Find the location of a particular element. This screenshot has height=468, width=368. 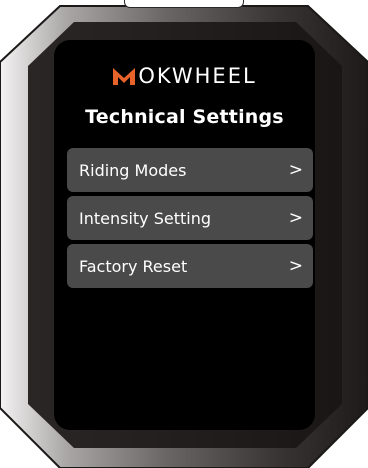

brand-wordmark: OKWHEEL is located at coordinates (184, 76).